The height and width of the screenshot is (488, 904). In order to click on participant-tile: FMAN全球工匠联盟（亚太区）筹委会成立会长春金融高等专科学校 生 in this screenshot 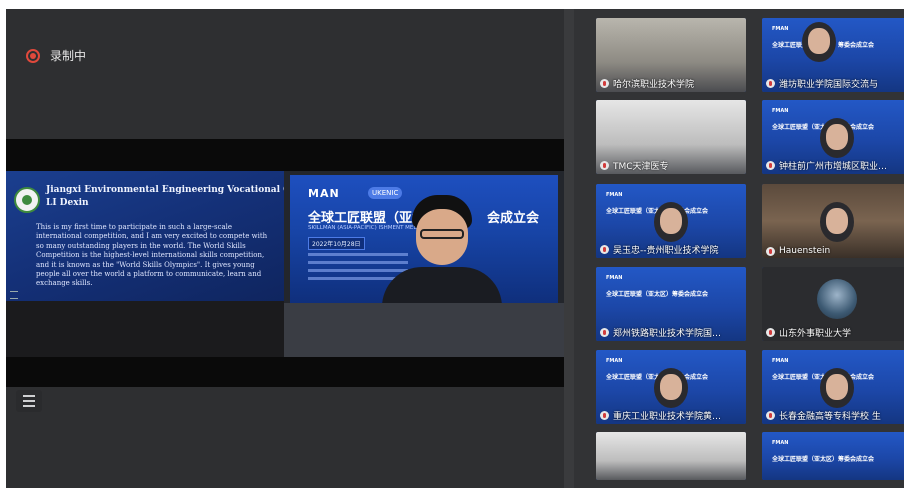, I will do `click(833, 387)`.